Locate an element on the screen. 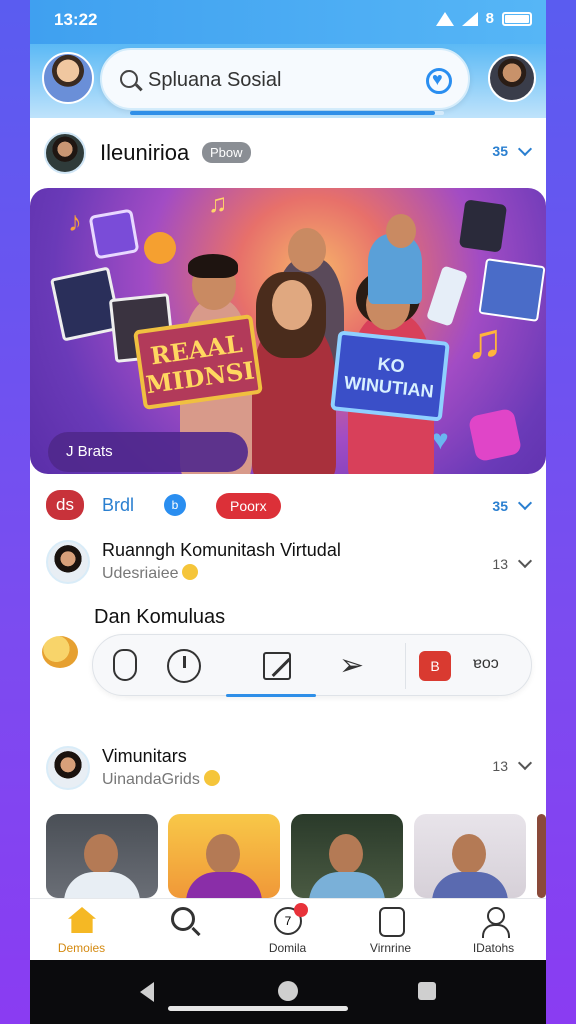 The image size is (576, 1024). home-icon is located at coordinates (82, 920).